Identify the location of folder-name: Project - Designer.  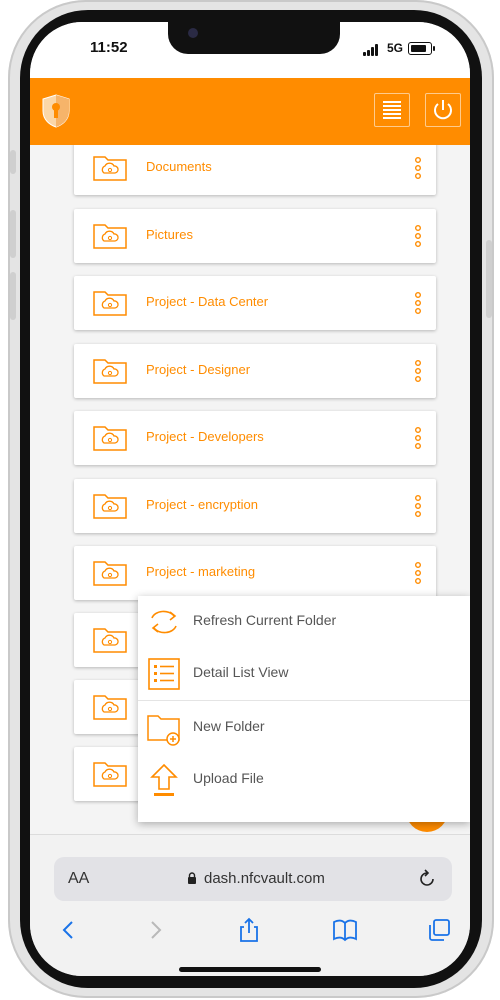
(198, 369).